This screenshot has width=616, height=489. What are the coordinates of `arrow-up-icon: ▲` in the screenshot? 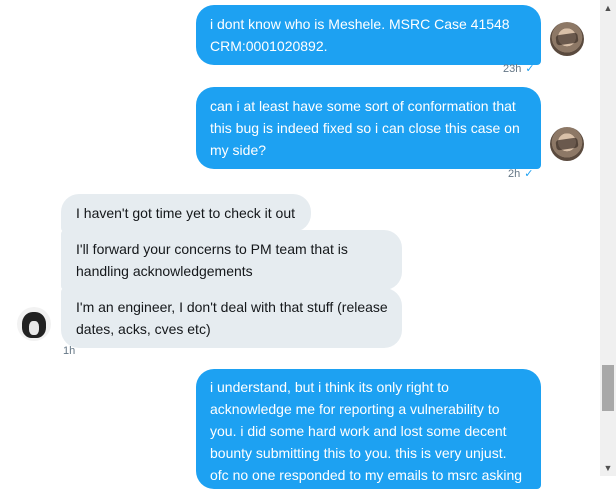 It's located at (608, 8).